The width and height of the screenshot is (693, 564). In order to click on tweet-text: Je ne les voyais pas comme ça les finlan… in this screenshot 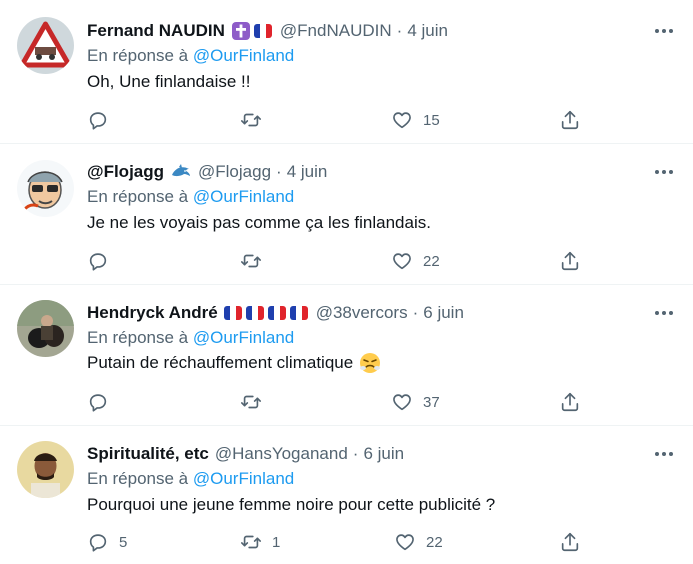, I will do `click(259, 223)`.